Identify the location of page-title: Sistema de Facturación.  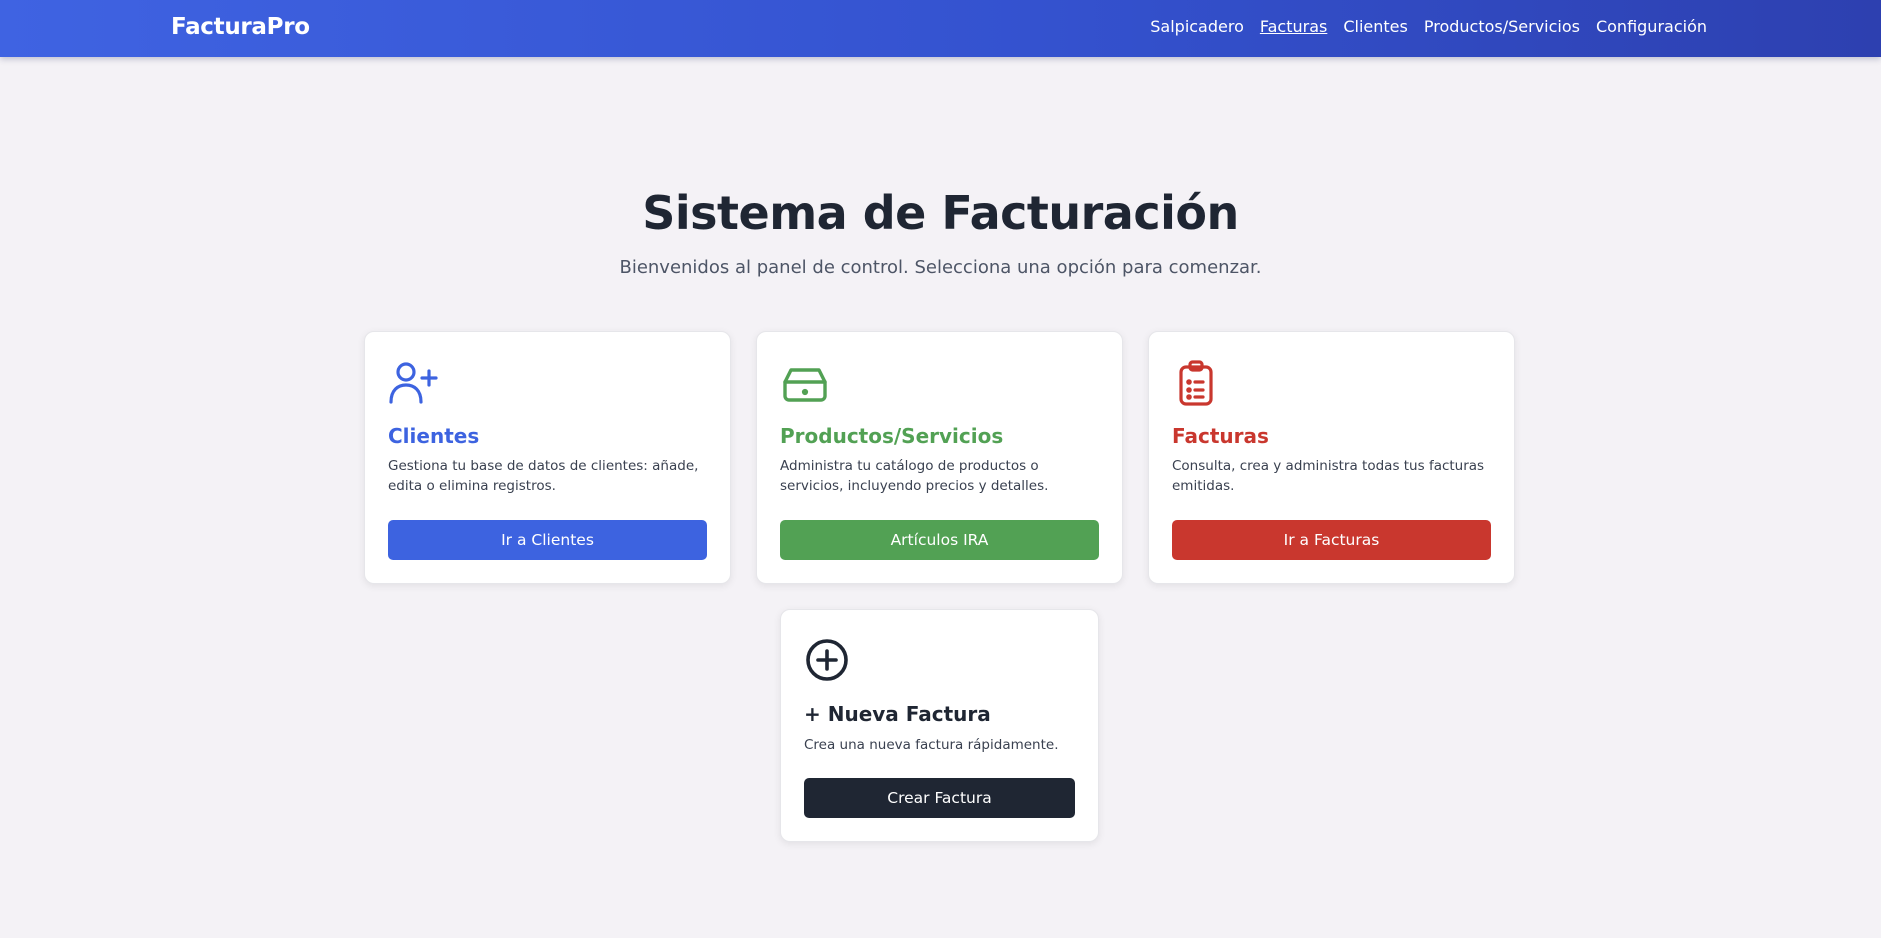
(940, 213).